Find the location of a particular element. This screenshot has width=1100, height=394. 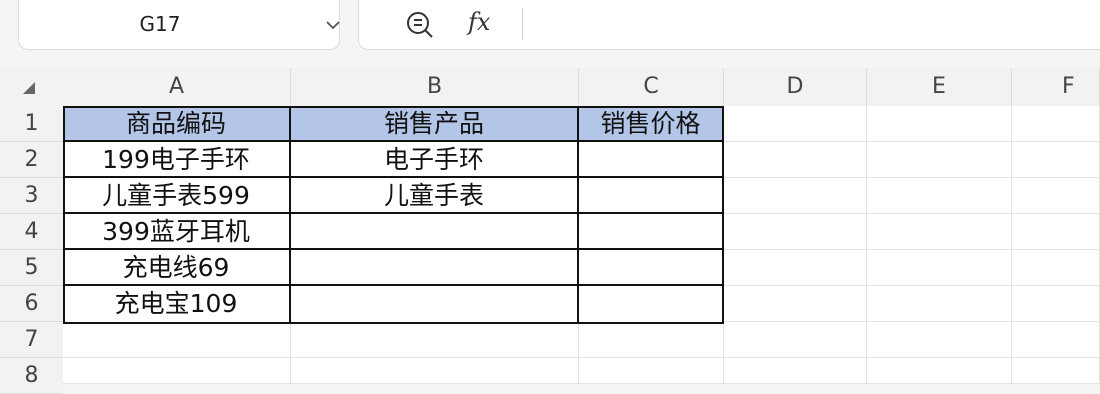

cell-c2 is located at coordinates (651, 160).